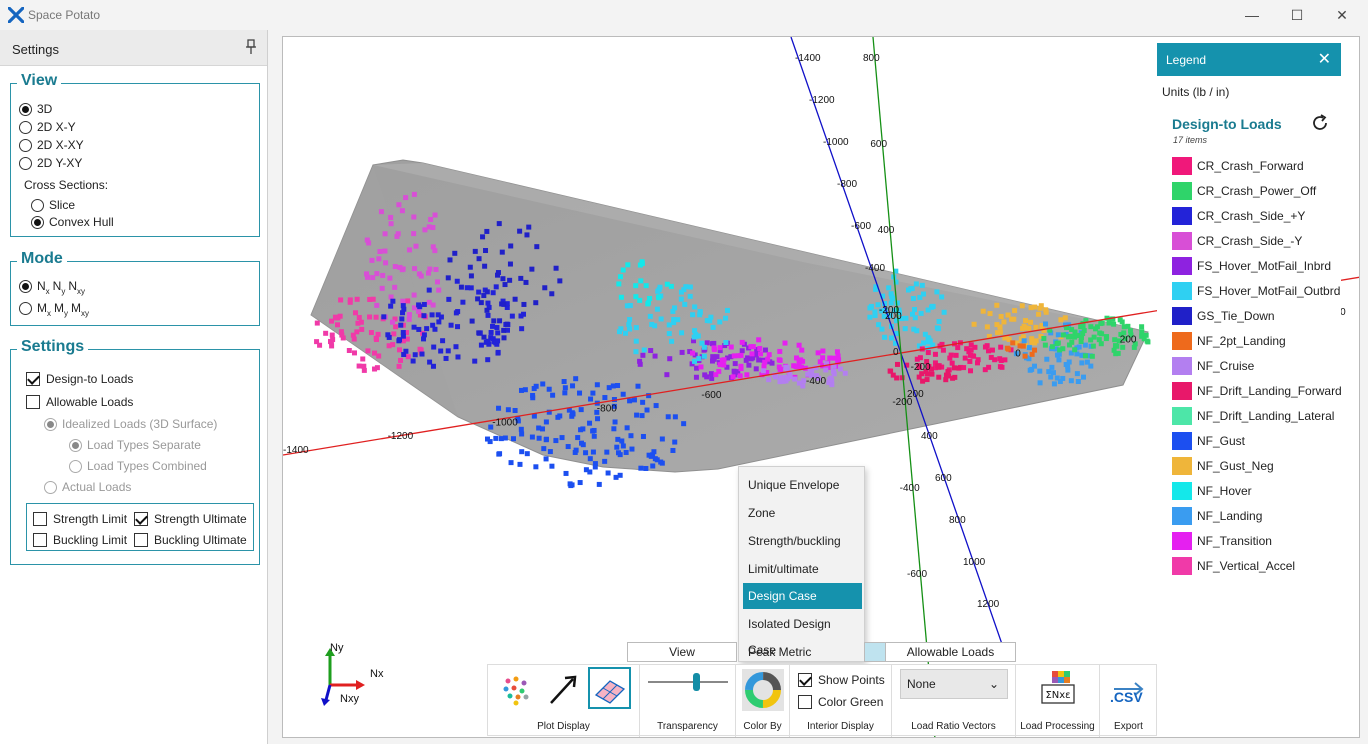 The width and height of the screenshot is (1368, 744). Describe the element at coordinates (1222, 541) in the screenshot. I see `legend-item: NF_Transition` at that location.